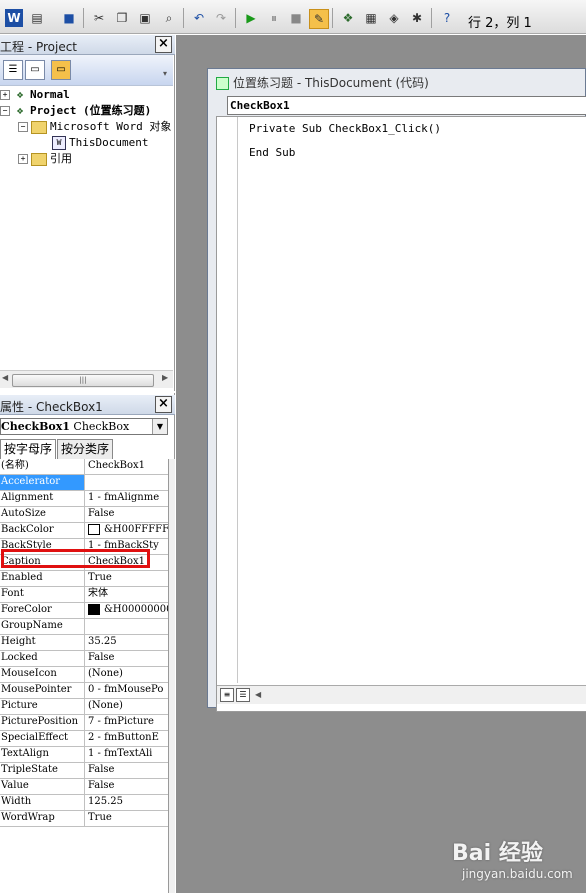 This screenshot has height=893, width=586. I want to click on property-row: Picture (None), so click(84, 707).